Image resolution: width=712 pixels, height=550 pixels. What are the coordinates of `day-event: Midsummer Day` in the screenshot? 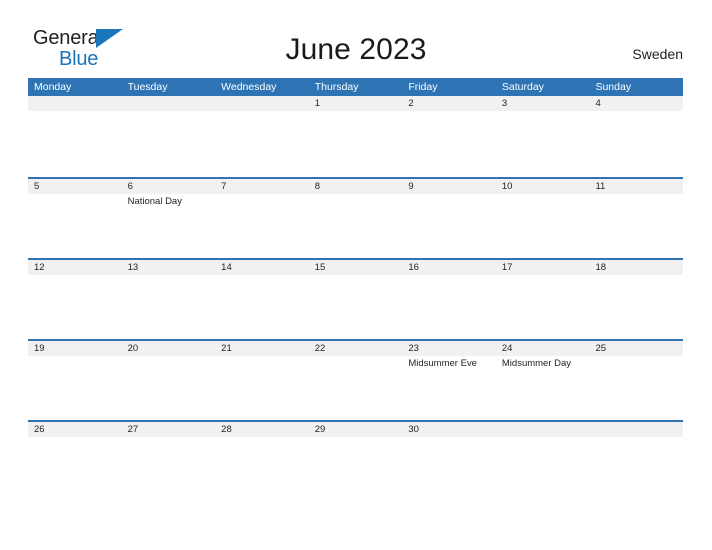 It's located at (536, 363).